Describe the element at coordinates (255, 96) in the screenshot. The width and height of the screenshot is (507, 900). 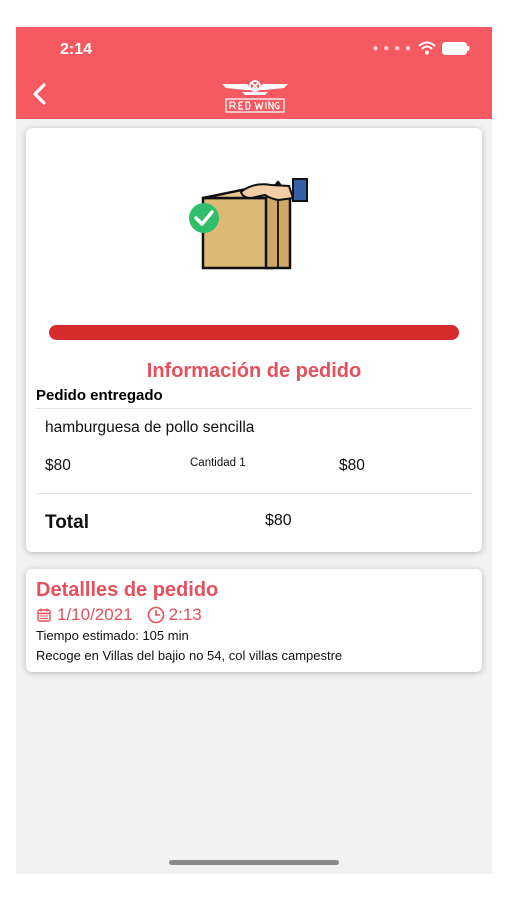
I see `red-wings-logo` at that location.